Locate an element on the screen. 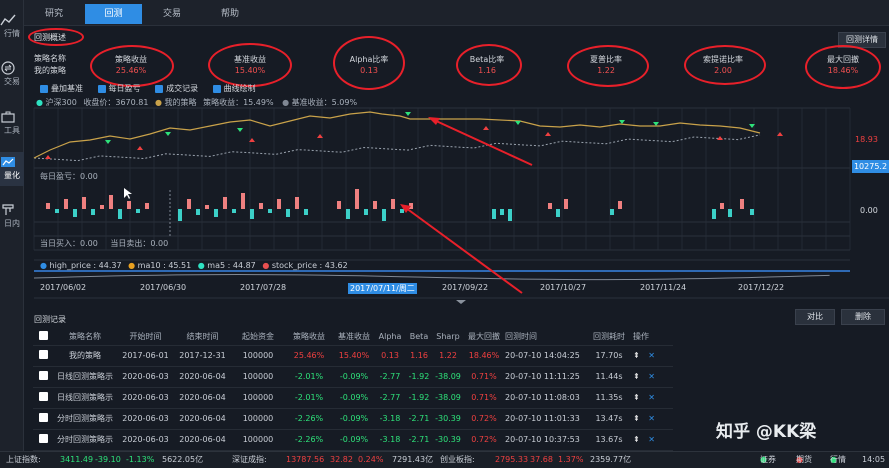 The image size is (889, 468). buy-marker is located at coordinates (548, 134).